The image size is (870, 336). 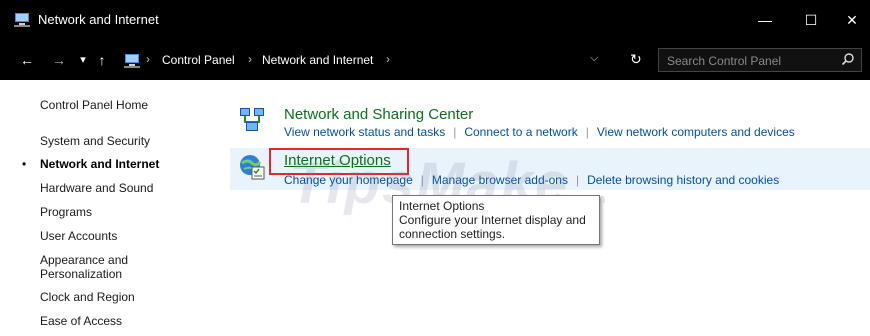 I want to click on back-button: ←, so click(x=27, y=60).